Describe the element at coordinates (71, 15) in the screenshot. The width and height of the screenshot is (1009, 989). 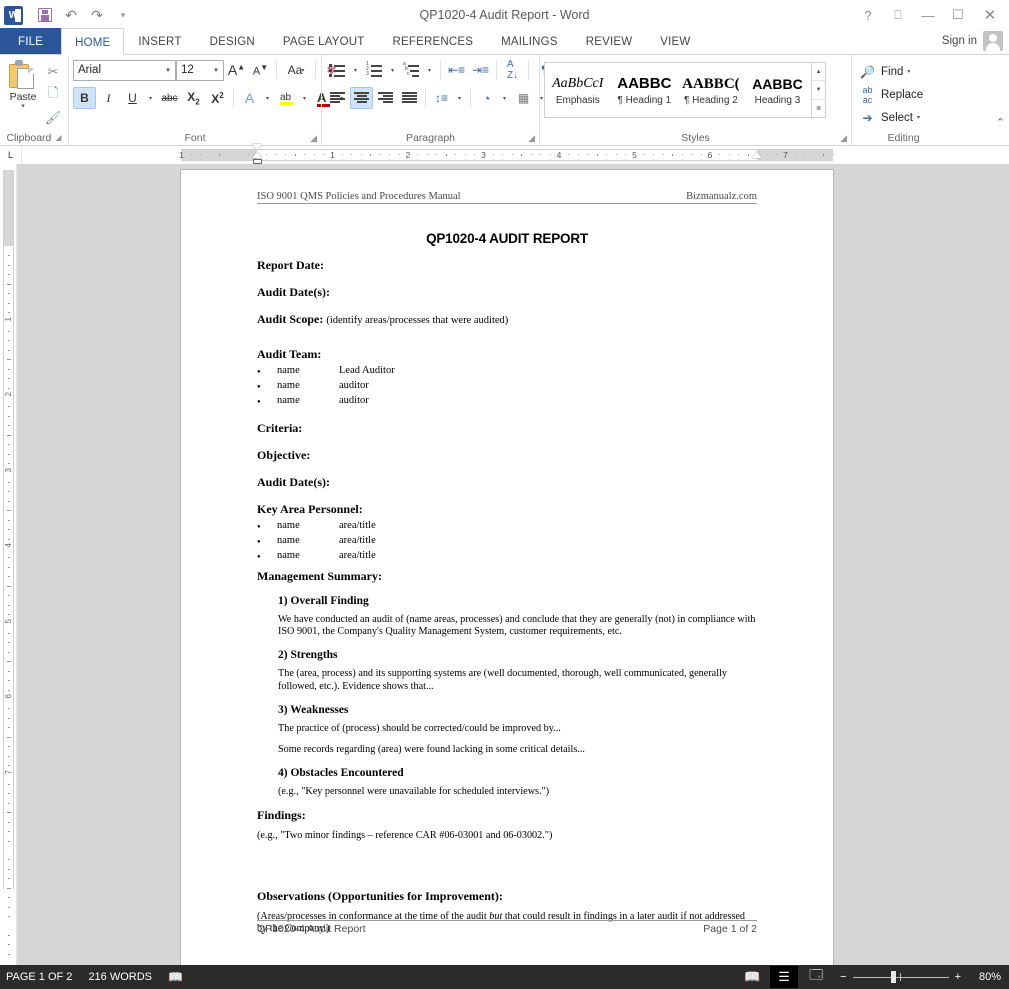
I see `undo-button: ↶` at that location.